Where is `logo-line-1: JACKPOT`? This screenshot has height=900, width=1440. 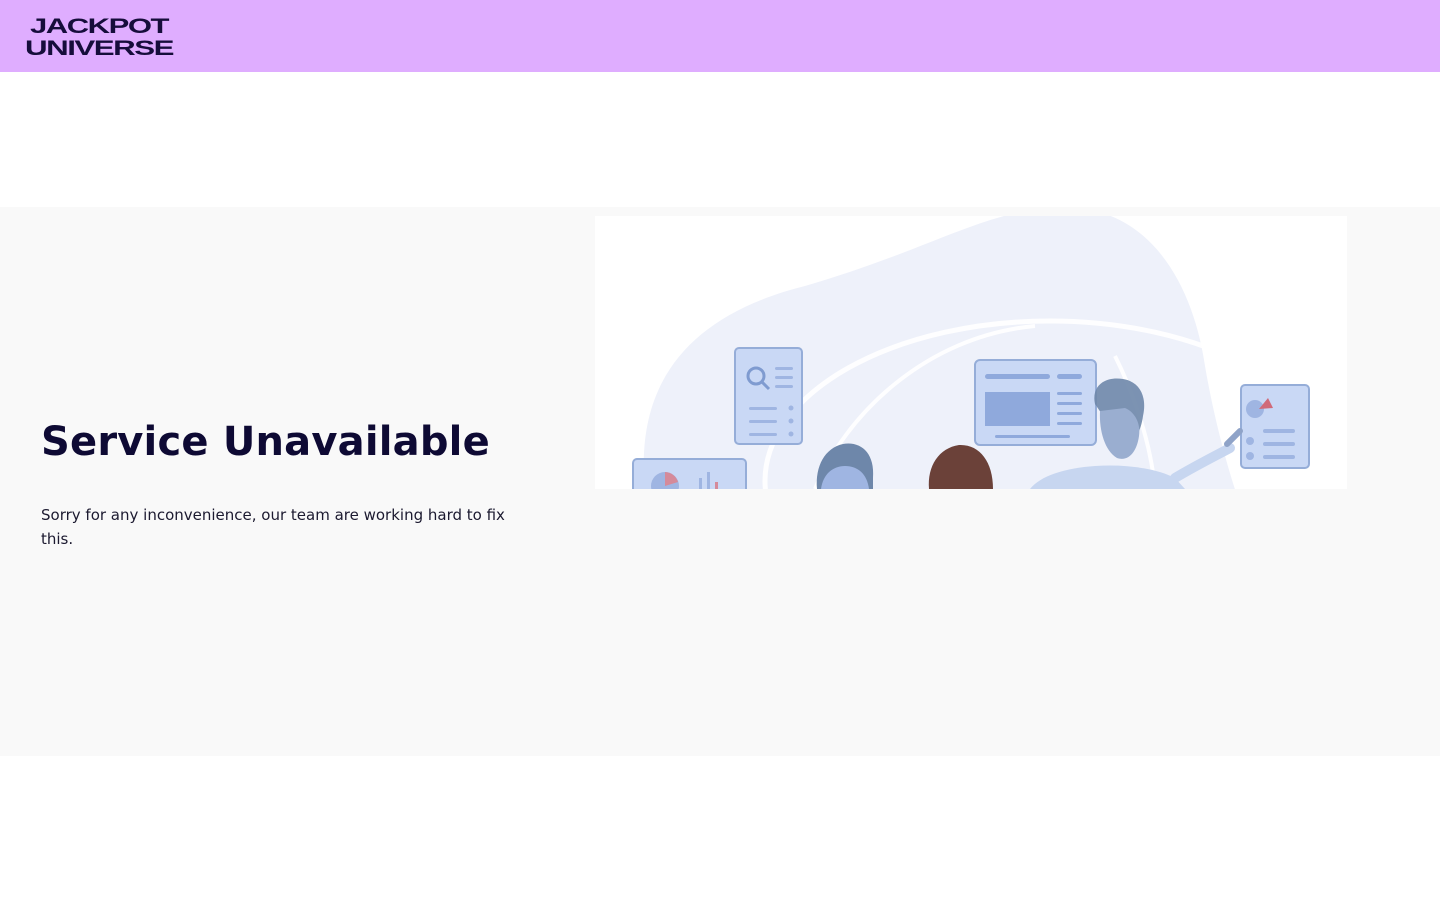
logo-line-1: JACKPOT is located at coordinates (100, 26).